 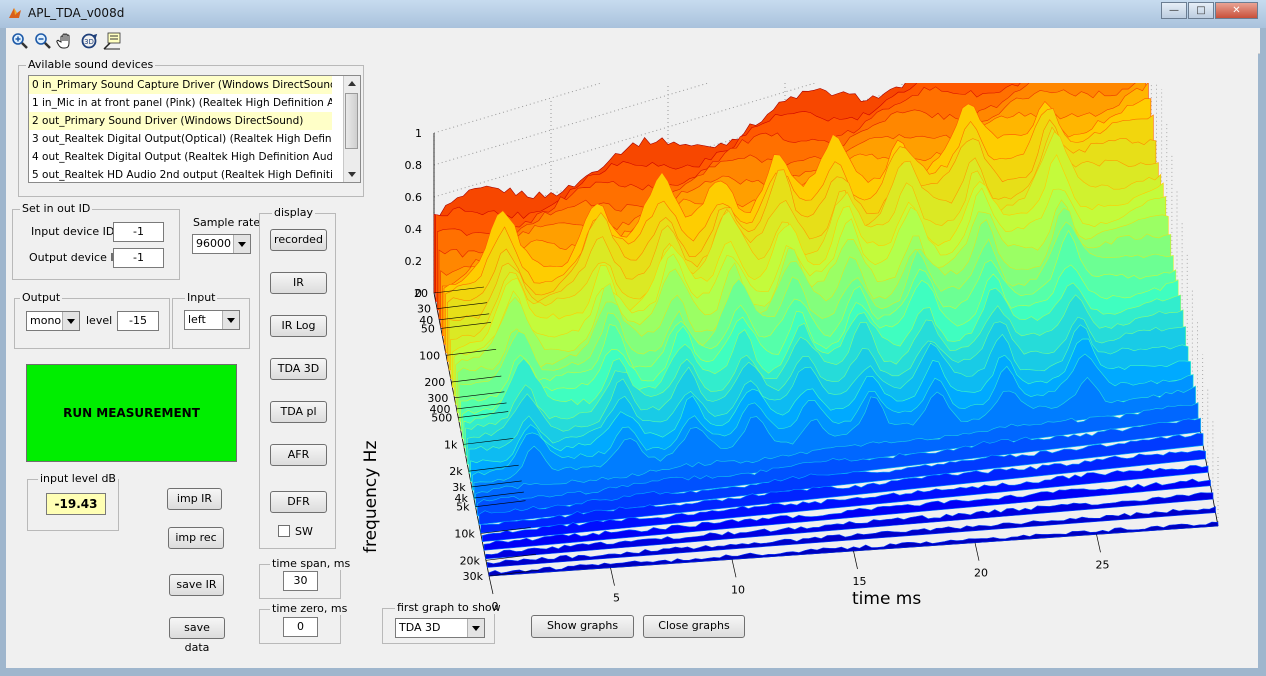 What do you see at coordinates (298, 455) in the screenshot?
I see `display-afr-button: AFR` at bounding box center [298, 455].